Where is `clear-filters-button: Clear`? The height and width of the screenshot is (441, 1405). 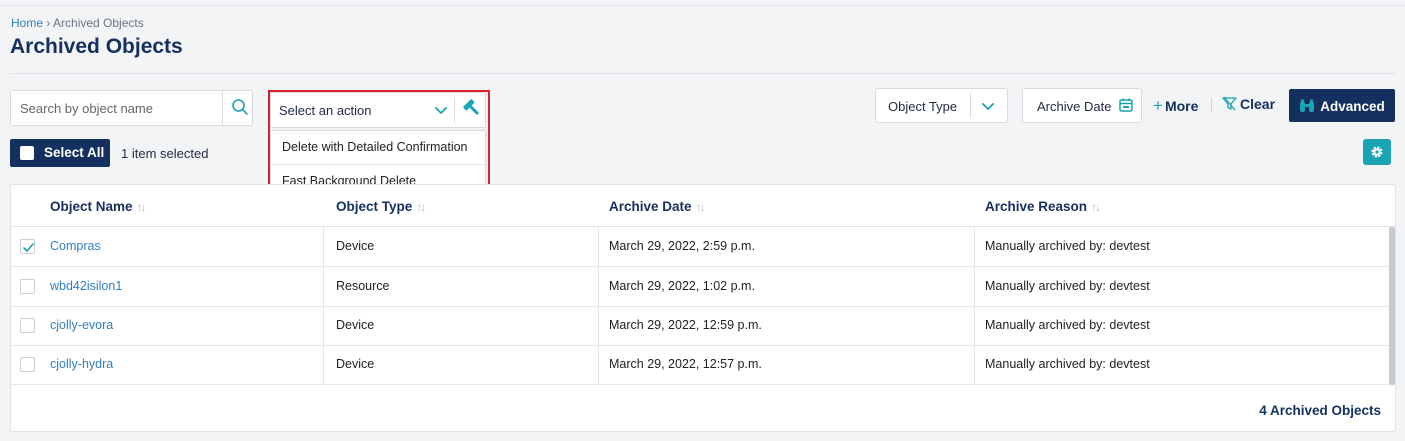 clear-filters-button: Clear is located at coordinates (1248, 104).